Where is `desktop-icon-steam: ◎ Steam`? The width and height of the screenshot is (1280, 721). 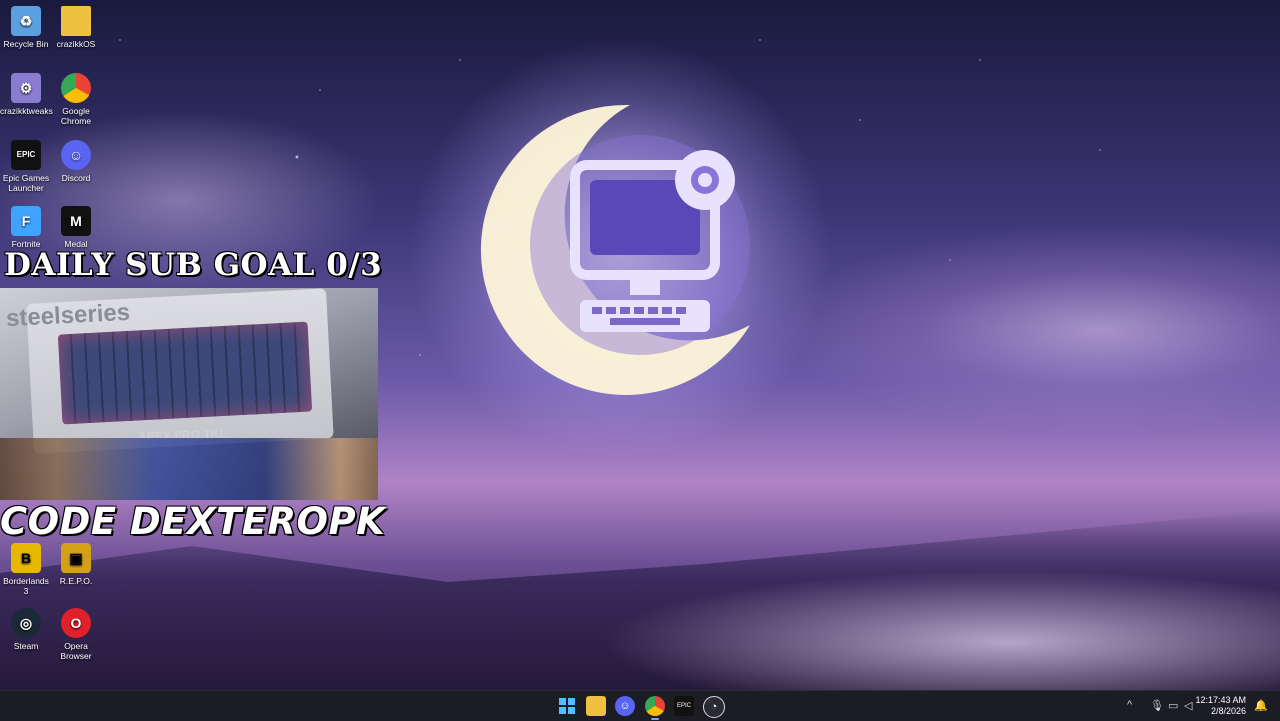 desktop-icon-steam: ◎ Steam is located at coordinates (26, 629).